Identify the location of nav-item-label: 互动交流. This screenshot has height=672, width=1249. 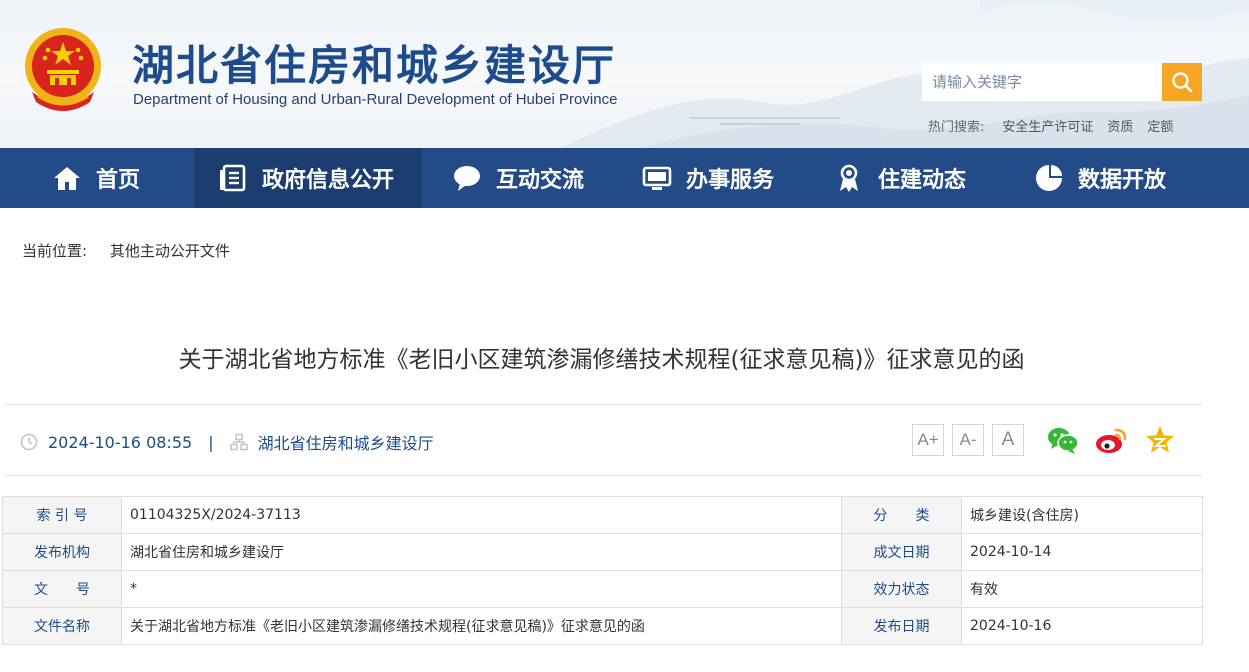
(540, 180).